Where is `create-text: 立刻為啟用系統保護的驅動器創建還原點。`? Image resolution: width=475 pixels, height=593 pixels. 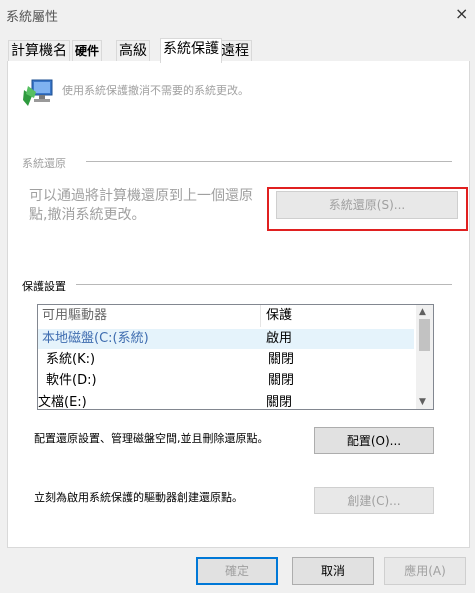 create-text: 立刻為啟用系統保護的驅動器創建還原點。 is located at coordinates (138, 497).